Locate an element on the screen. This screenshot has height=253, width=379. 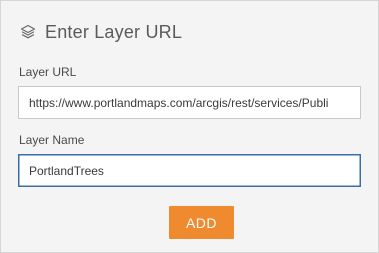
panel-header: Enter Layer URL is located at coordinates (100, 32).